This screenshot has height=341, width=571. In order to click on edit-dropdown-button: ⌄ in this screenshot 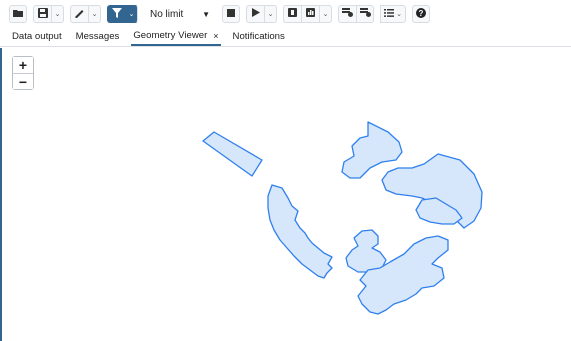, I will do `click(94, 14)`.